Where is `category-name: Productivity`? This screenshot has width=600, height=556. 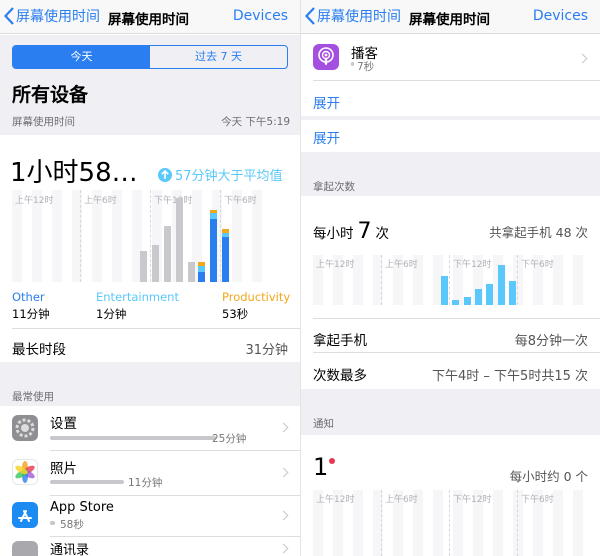
category-name: Productivity is located at coordinates (256, 297).